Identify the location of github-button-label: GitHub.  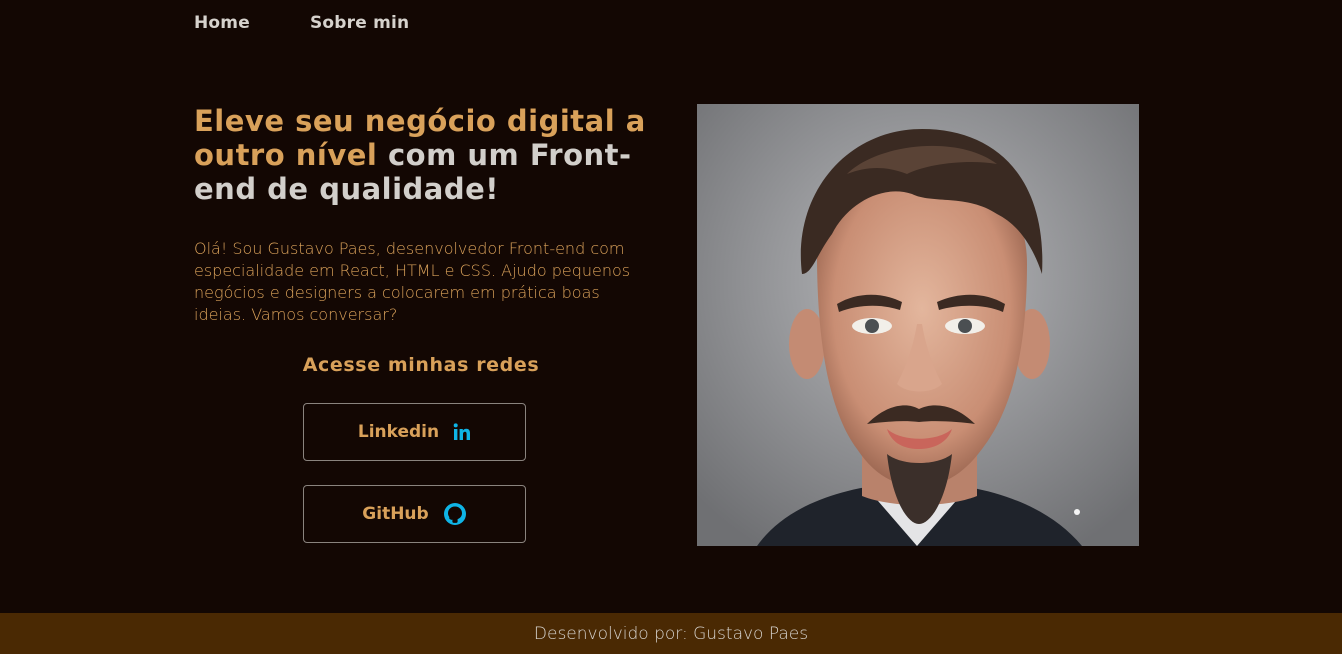
(395, 514).